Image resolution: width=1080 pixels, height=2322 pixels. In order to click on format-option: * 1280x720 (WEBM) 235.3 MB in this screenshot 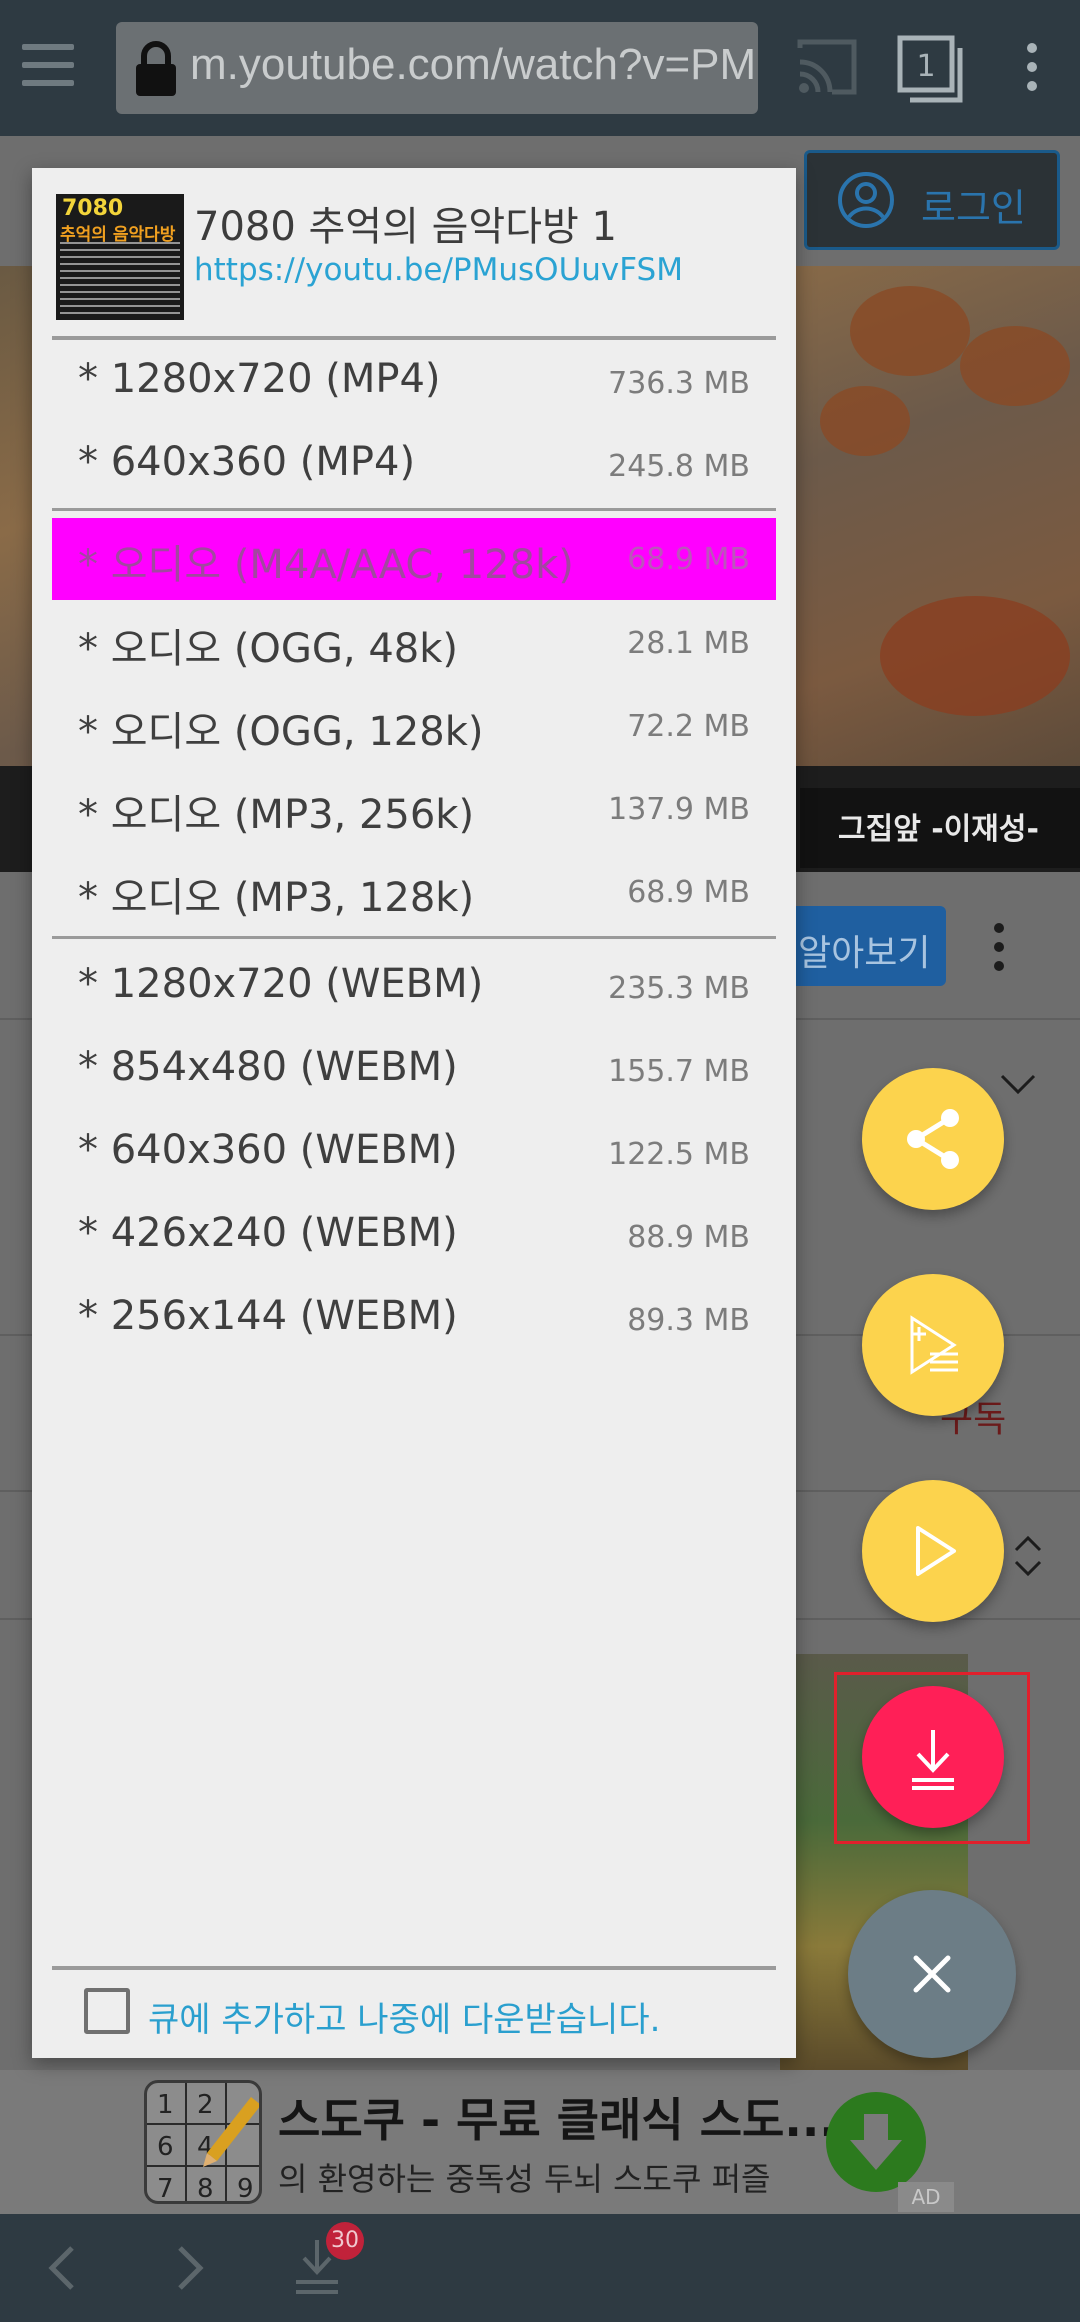, I will do `click(414, 988)`.